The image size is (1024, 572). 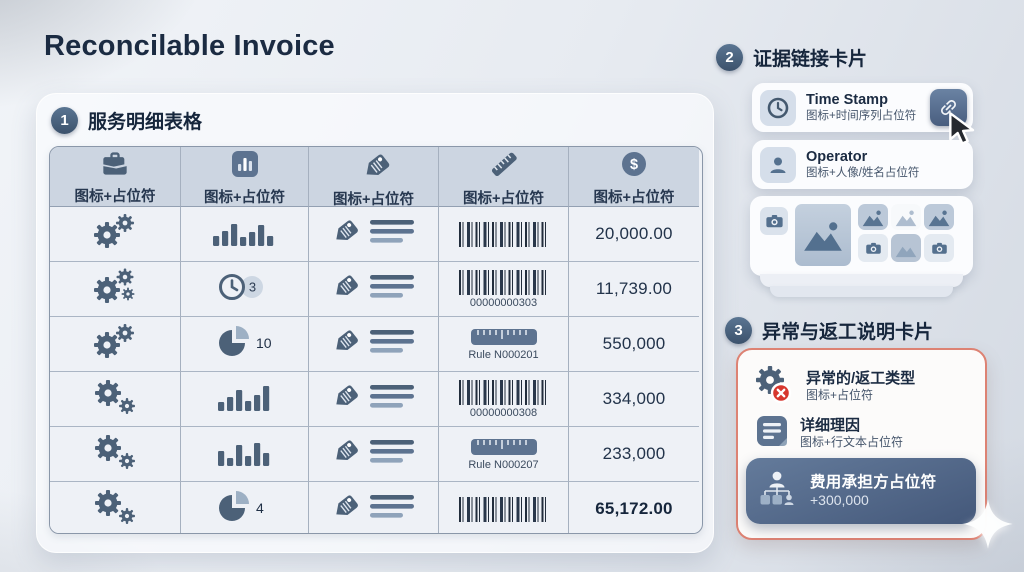 I want to click on ruler-icon, so click(x=504, y=166).